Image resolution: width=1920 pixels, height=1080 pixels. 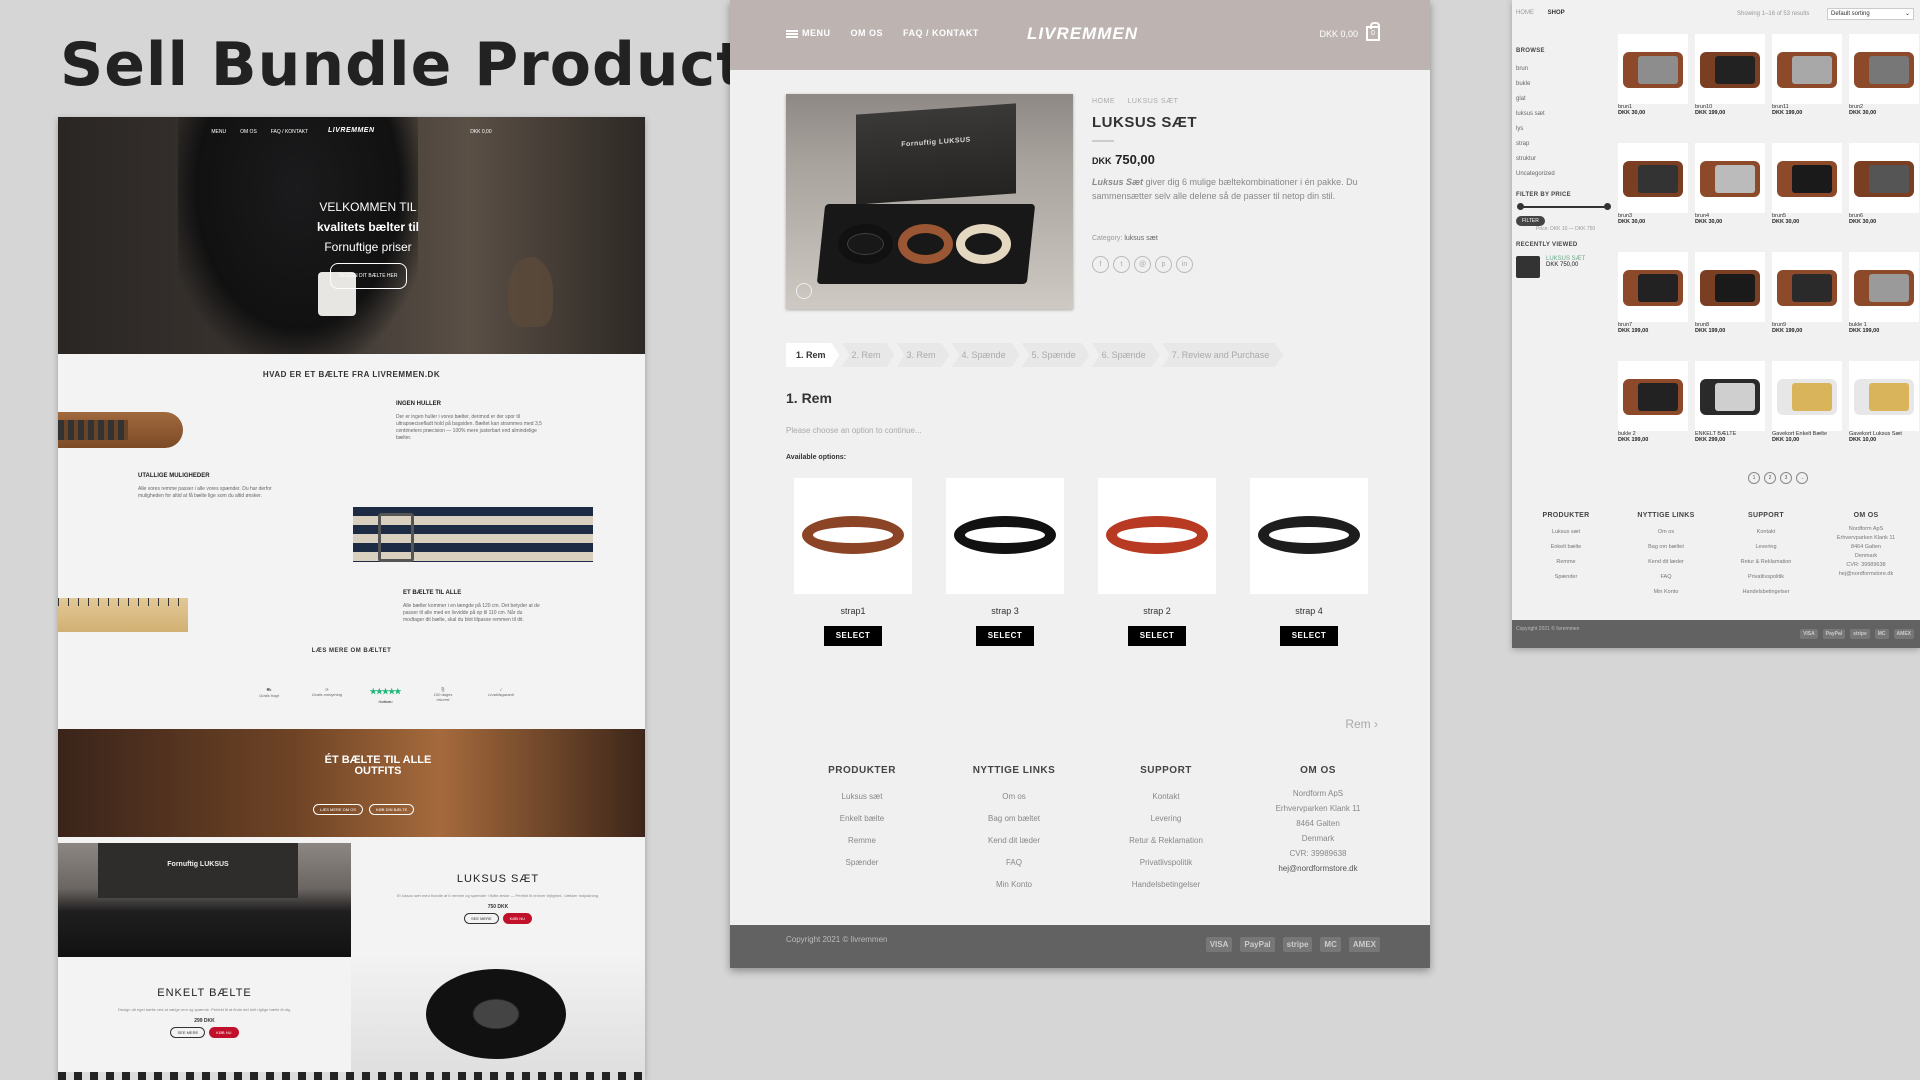 I want to click on product-card: BUKLEbukle 2DKK 199,00, so click(x=1653, y=415).